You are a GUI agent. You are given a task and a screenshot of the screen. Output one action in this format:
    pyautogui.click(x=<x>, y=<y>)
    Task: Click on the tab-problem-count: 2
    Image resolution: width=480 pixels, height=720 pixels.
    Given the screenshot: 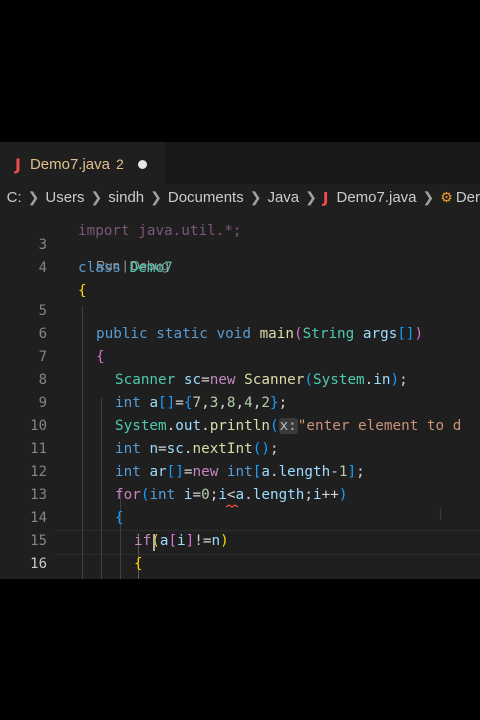 What is the action you would take?
    pyautogui.click(x=120, y=164)
    